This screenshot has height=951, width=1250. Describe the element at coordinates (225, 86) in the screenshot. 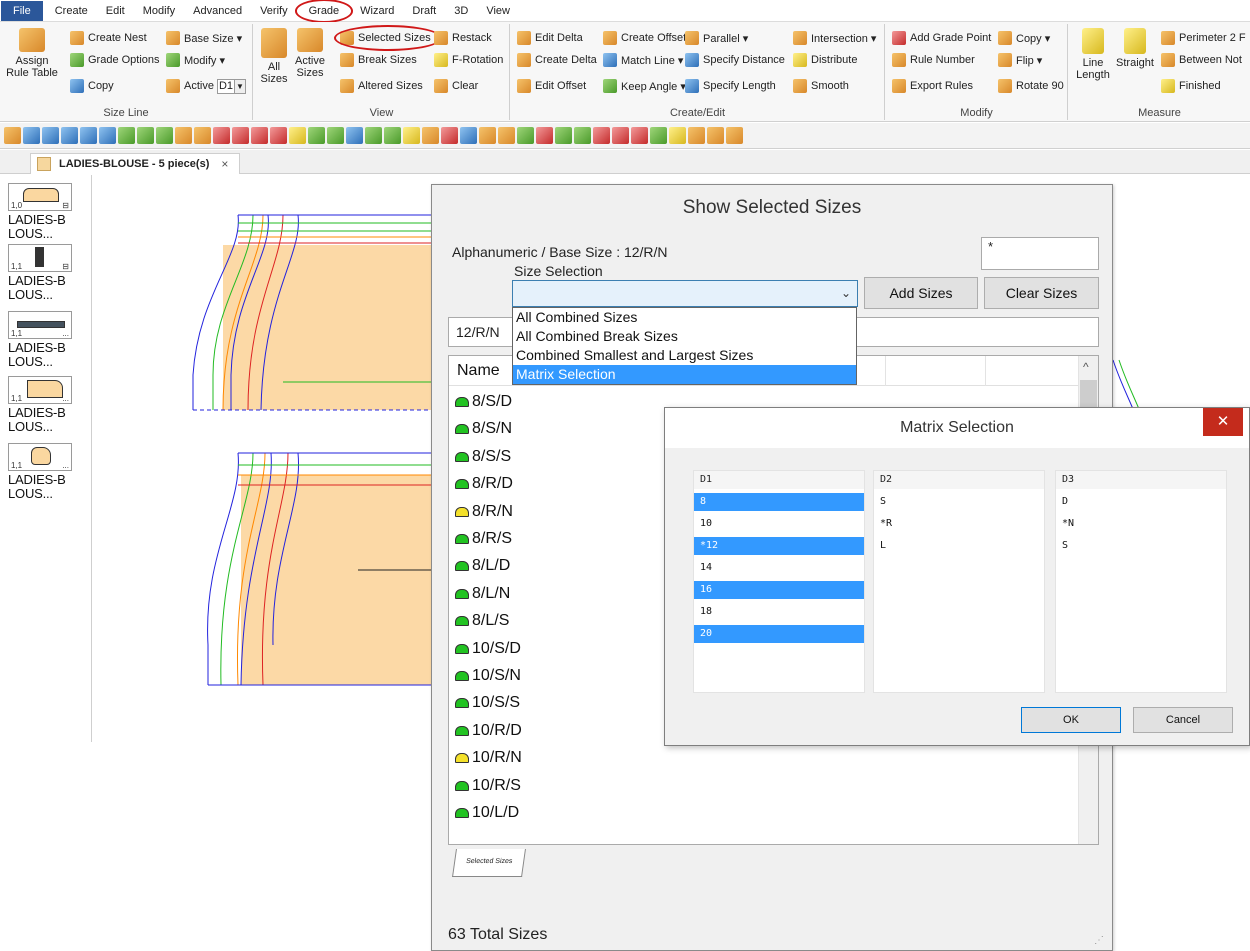

I see `active-dropdown: D1` at that location.